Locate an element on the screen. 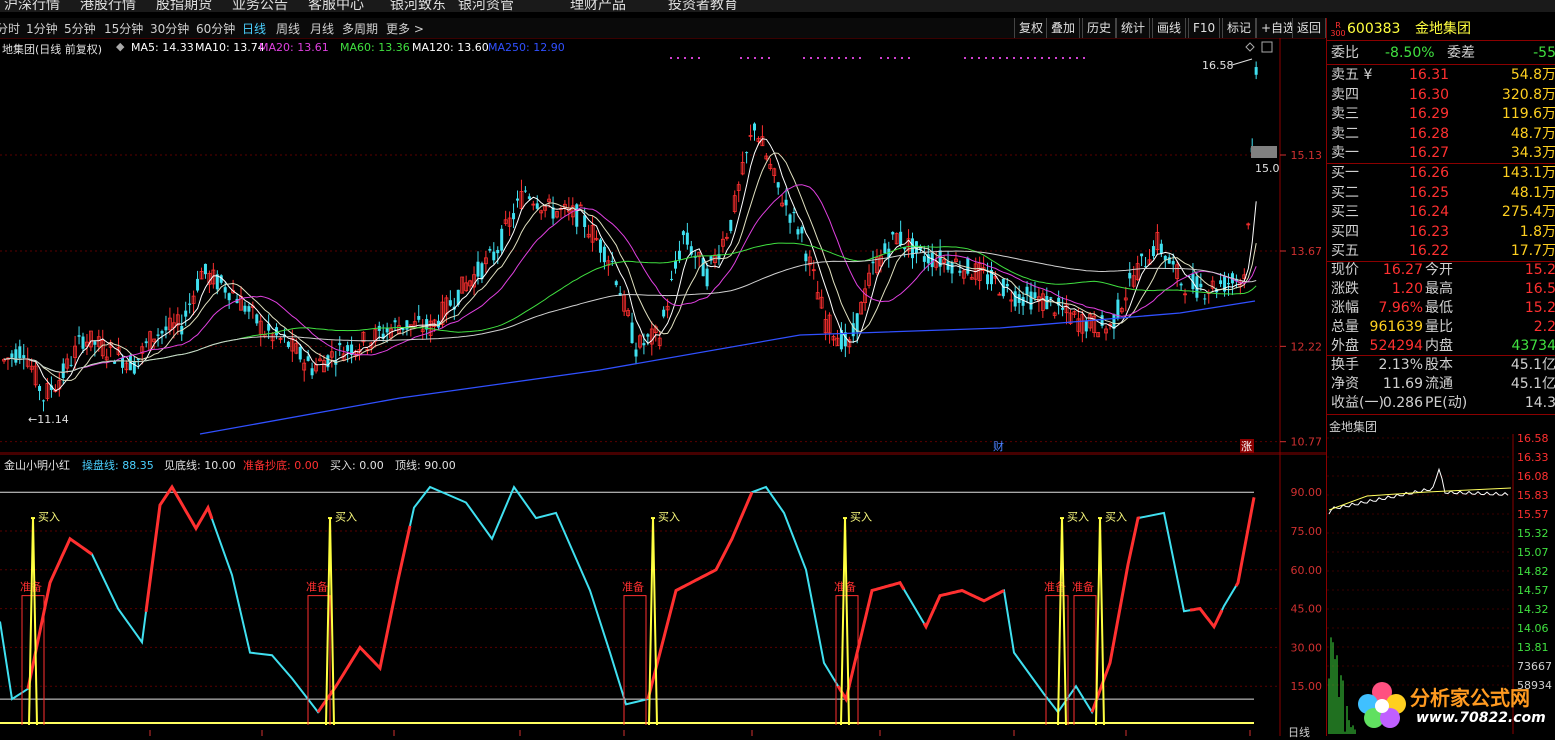  bid-row: 买二 16.25 48.1万 is located at coordinates (1441, 193).